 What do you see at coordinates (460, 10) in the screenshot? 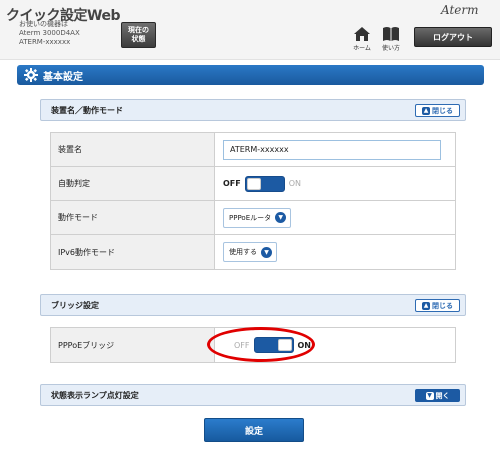
I see `brand-logo: Aterm` at bounding box center [460, 10].